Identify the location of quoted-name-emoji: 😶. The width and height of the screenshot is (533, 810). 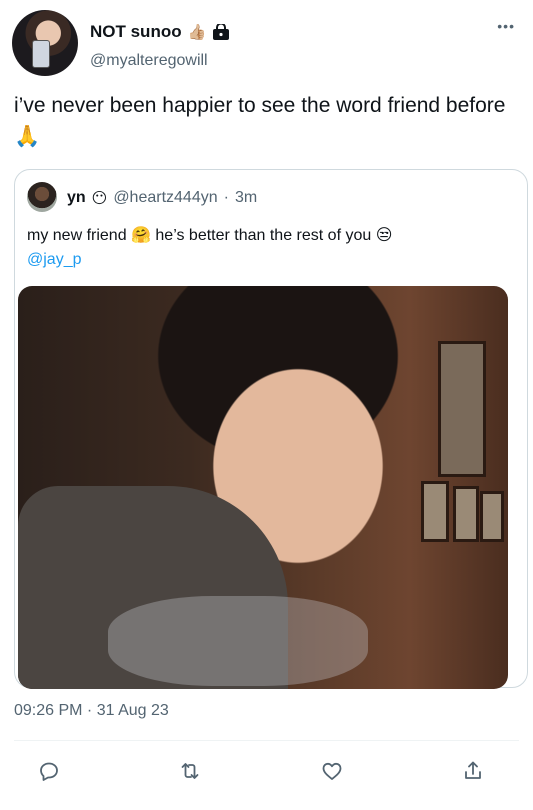
(99, 198).